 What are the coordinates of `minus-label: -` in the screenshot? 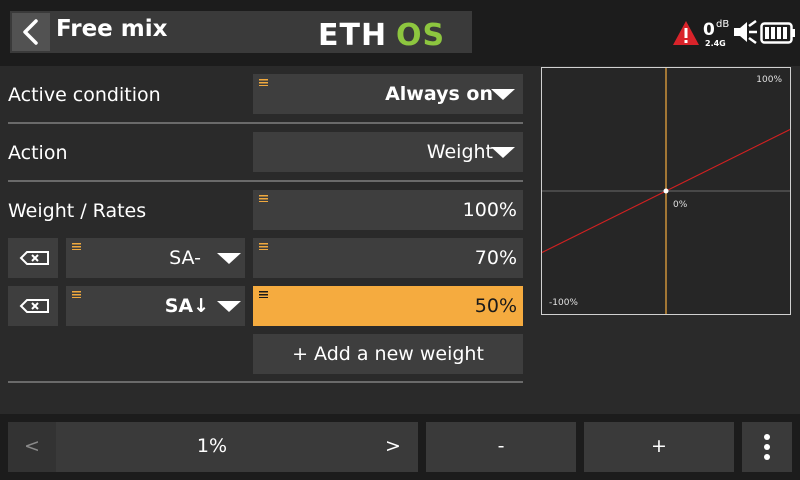 It's located at (501, 446).